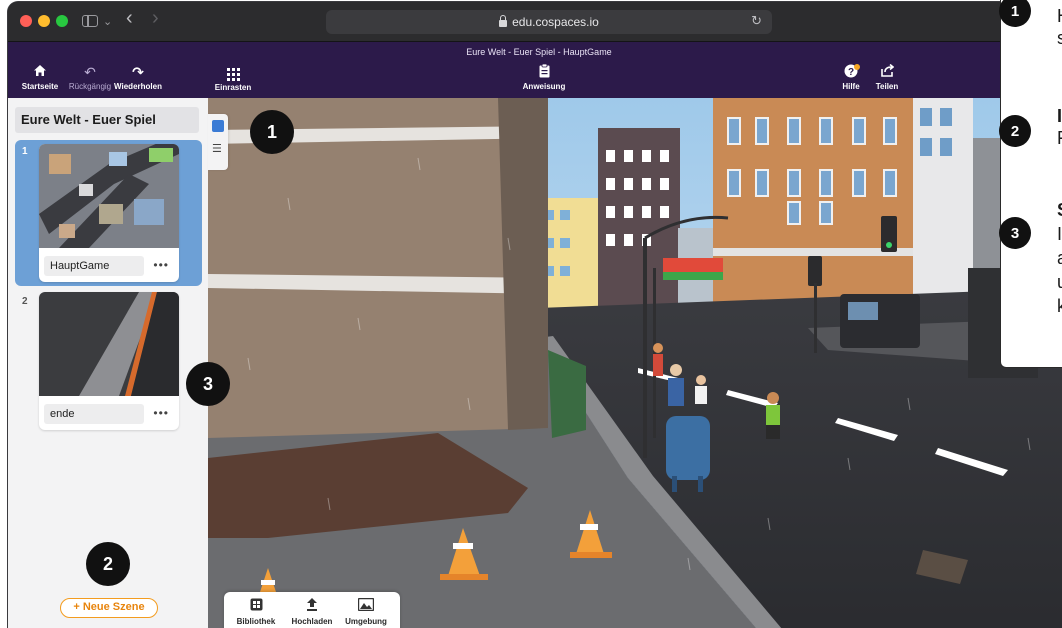  I want to click on callout-legend: 1 S H s 2 I F 3 S I a u k, so click(1030, 184).